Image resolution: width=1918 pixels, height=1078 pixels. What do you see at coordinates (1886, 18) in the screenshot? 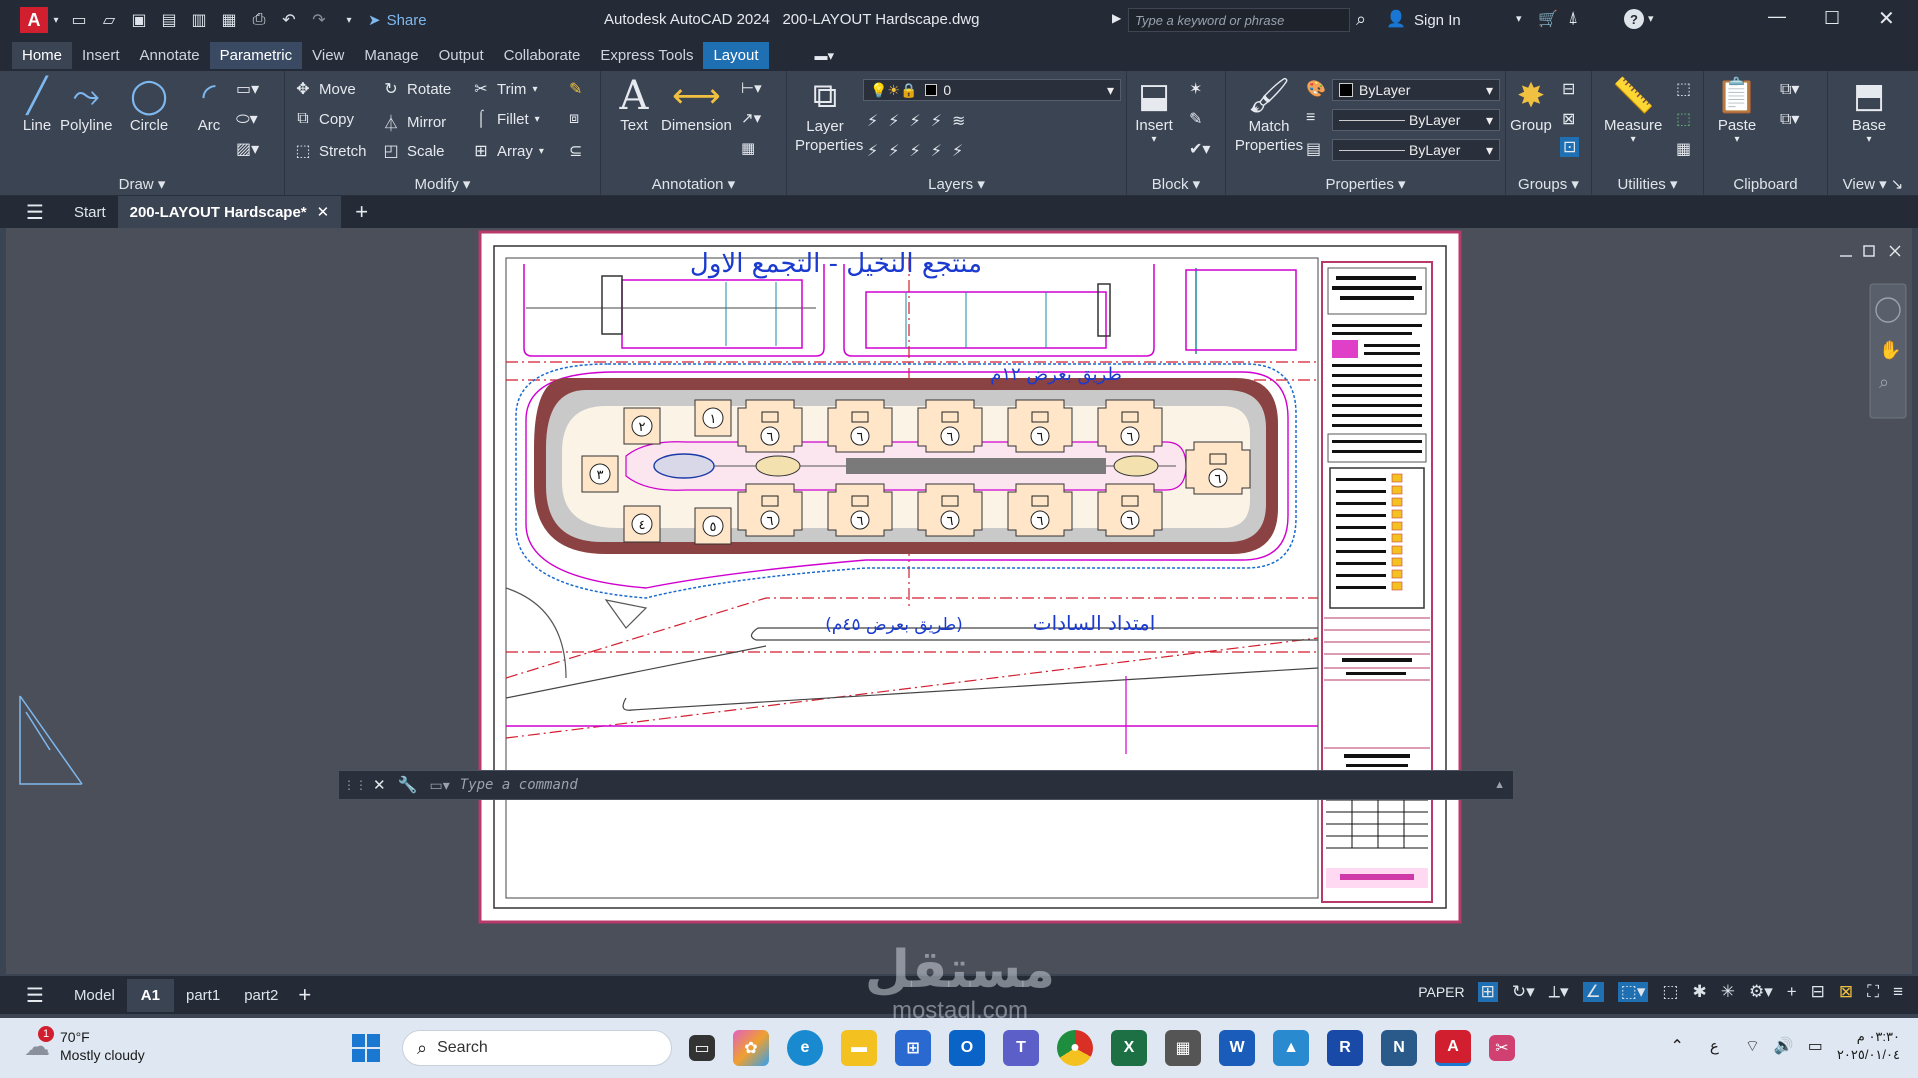
I see `close-button: ✕` at bounding box center [1886, 18].